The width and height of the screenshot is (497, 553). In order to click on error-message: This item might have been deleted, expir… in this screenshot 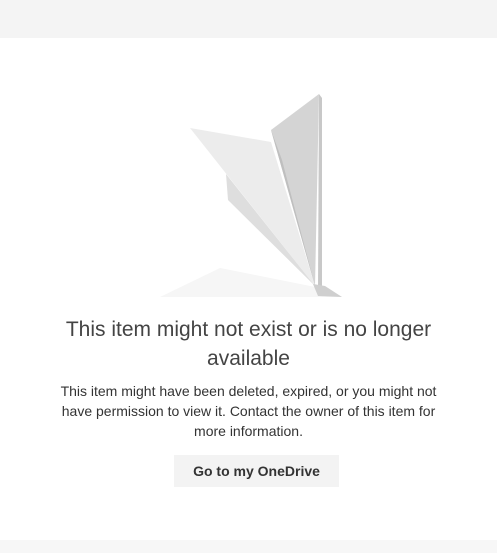, I will do `click(248, 411)`.